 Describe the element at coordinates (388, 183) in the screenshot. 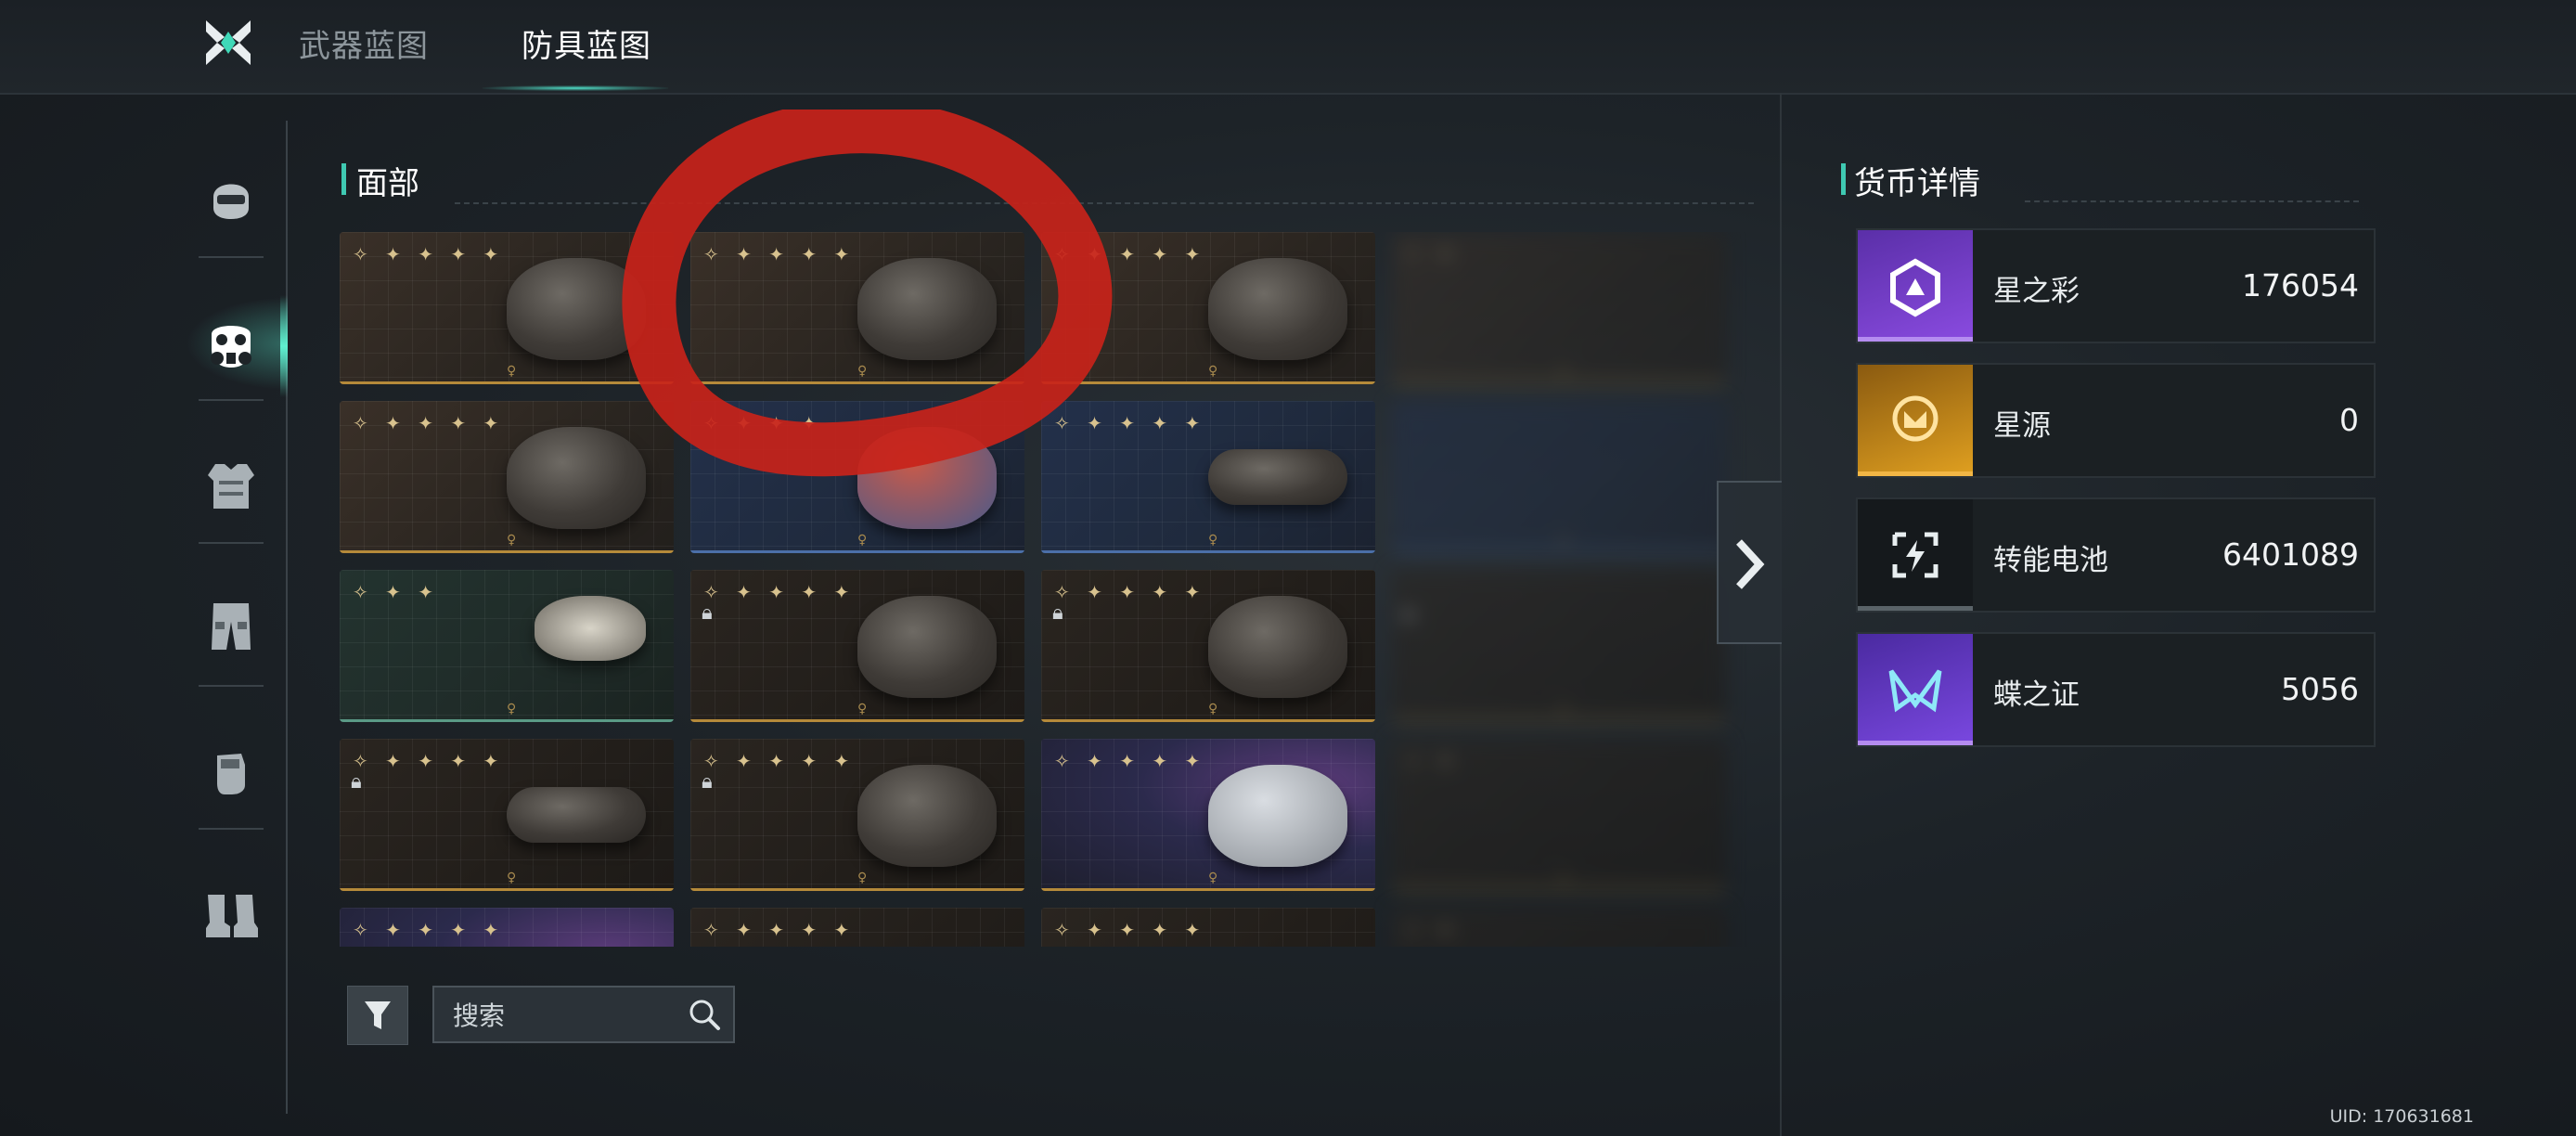

I see `section-title: 面部` at that location.